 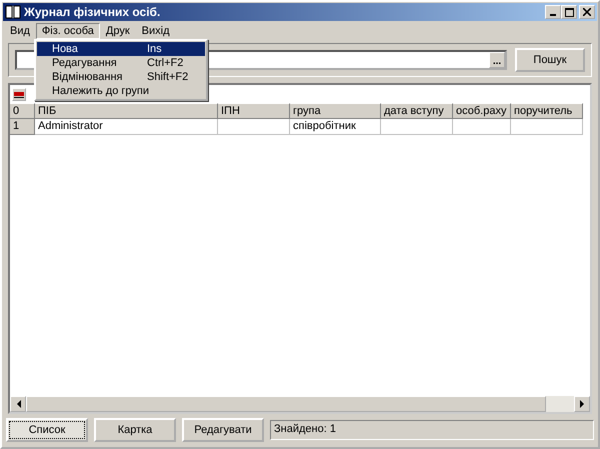 I want to click on column-header: група, so click(x=335, y=111).